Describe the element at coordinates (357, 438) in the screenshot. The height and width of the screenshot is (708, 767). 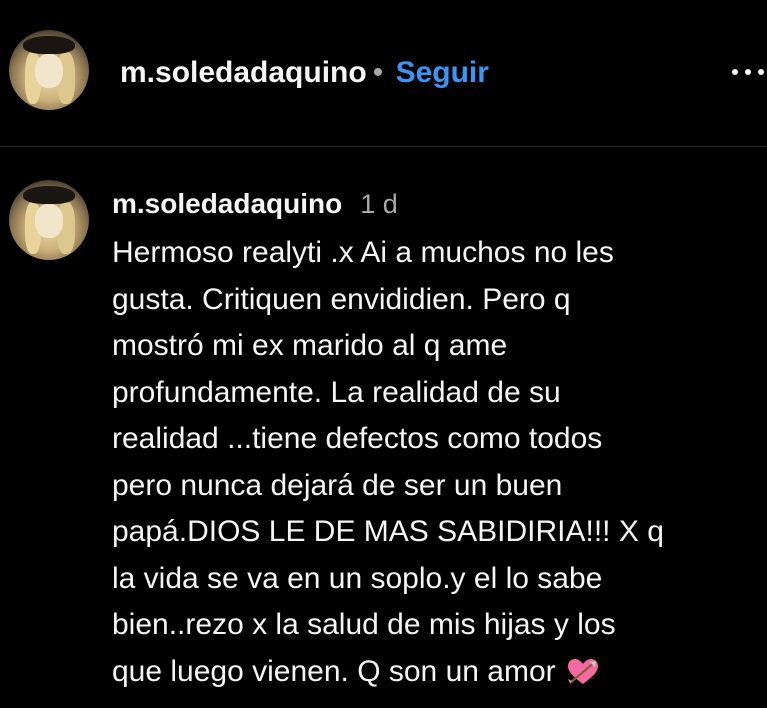
I see `comment-line: realidad ...tiene defectos como todos` at that location.